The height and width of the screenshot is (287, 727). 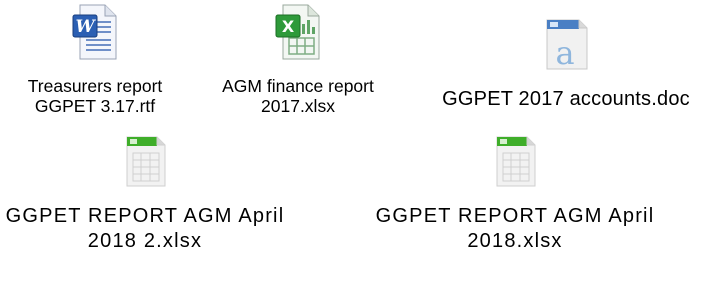 I want to click on file-name-label: GGPET 2017 accounts.doc, so click(x=566, y=99).